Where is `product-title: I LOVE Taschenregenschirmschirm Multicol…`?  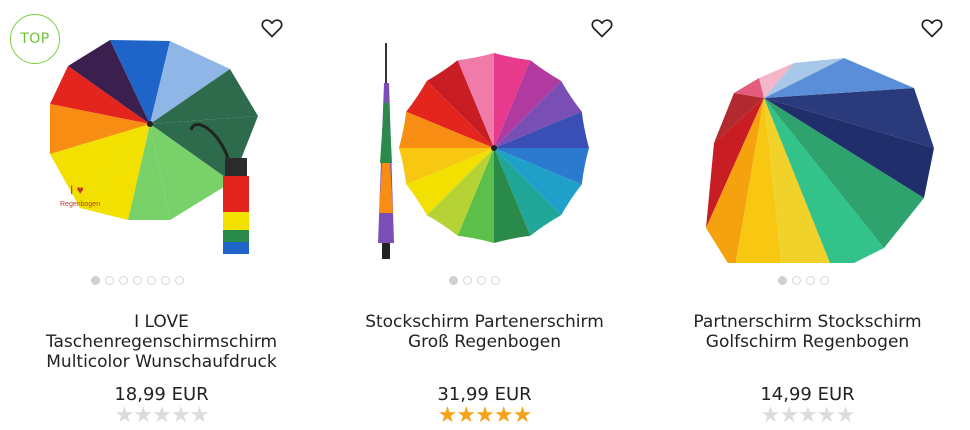
product-title: I LOVE Taschenregenschirmschirm Multicol… is located at coordinates (161, 342).